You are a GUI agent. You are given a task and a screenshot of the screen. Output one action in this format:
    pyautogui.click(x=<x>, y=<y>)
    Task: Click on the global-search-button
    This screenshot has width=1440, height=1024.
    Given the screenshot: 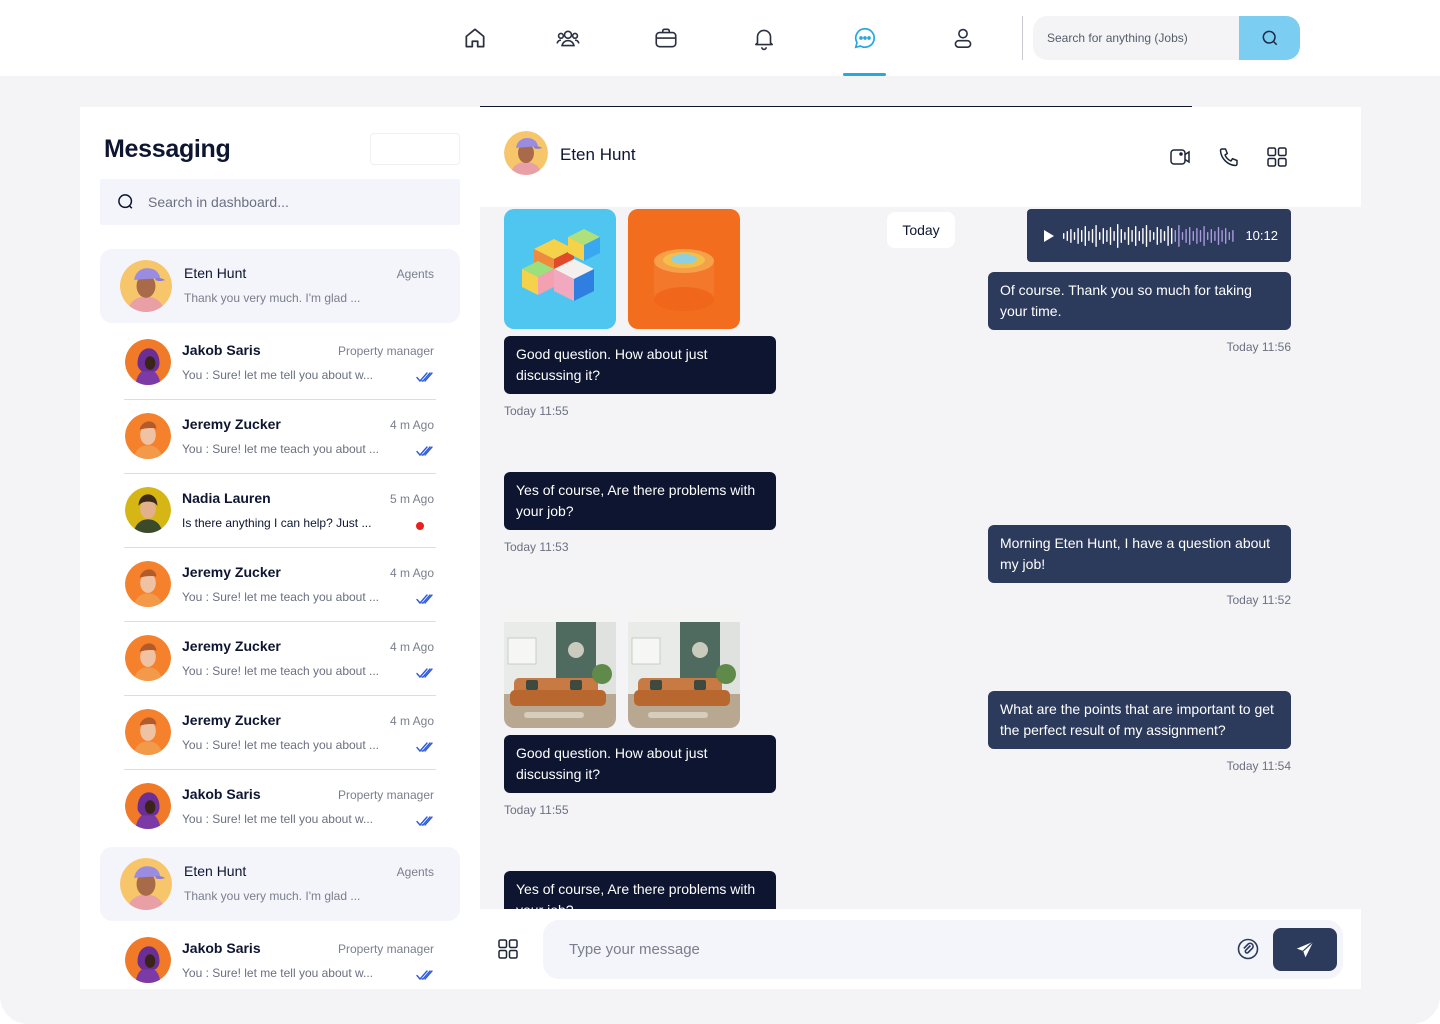 What is the action you would take?
    pyautogui.click(x=1269, y=38)
    